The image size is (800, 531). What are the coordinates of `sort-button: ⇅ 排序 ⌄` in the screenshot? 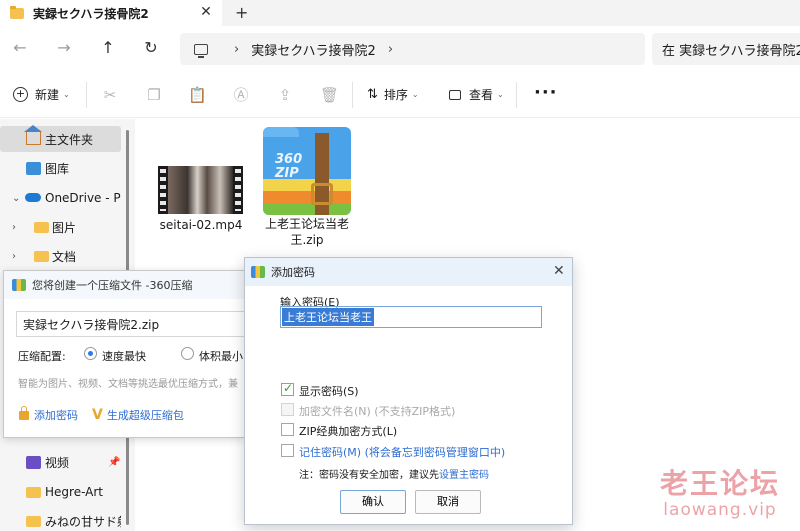 It's located at (393, 94).